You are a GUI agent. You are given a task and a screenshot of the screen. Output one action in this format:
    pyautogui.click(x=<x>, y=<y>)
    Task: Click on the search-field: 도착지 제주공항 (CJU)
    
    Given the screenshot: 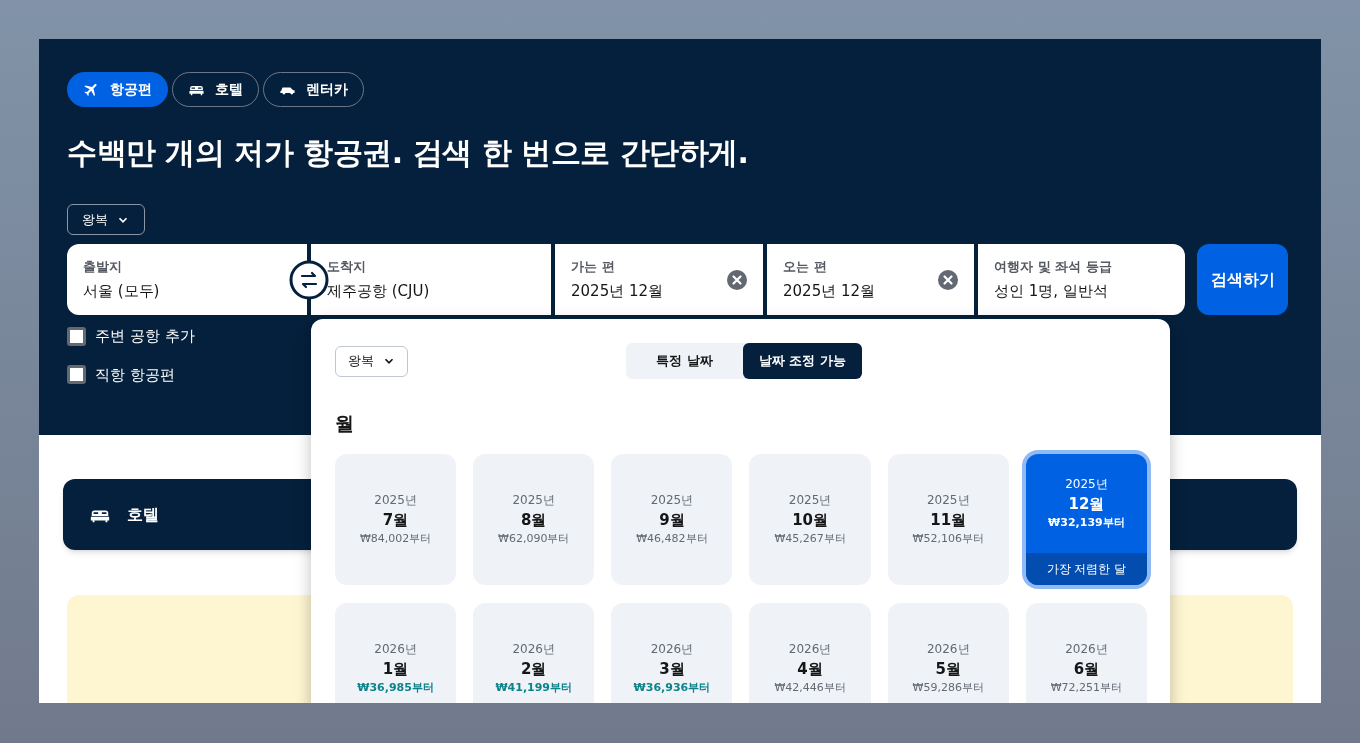 What is the action you would take?
    pyautogui.click(x=431, y=279)
    